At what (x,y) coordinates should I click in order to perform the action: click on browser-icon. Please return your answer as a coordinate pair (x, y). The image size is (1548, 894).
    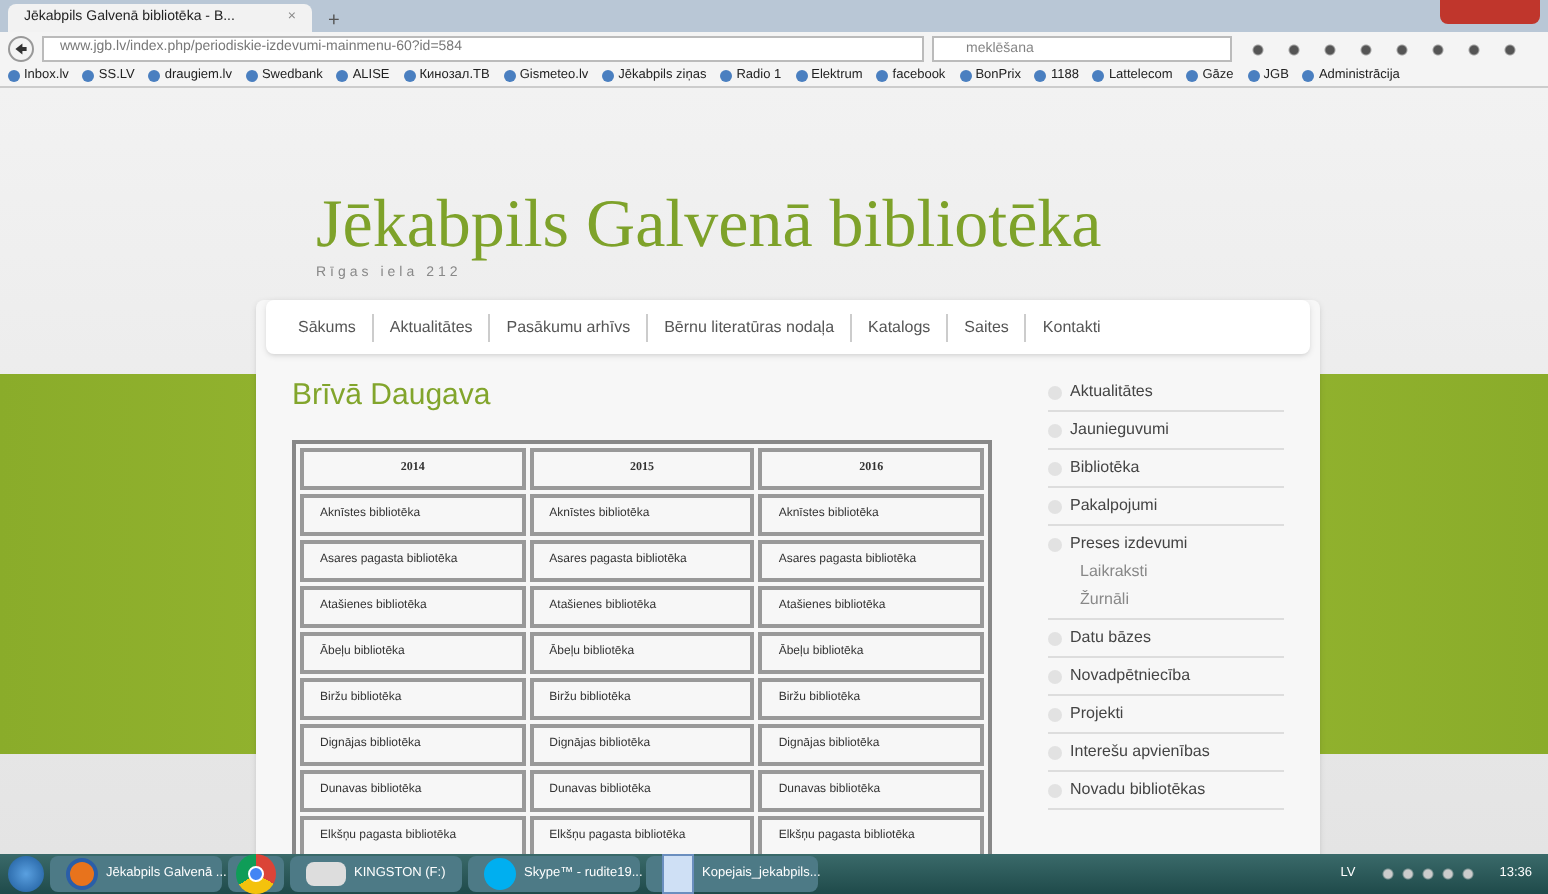
    Looking at the image, I should click on (82, 874).